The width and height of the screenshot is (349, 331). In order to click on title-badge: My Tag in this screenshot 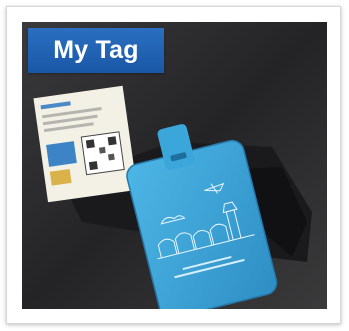, I will do `click(96, 50)`.